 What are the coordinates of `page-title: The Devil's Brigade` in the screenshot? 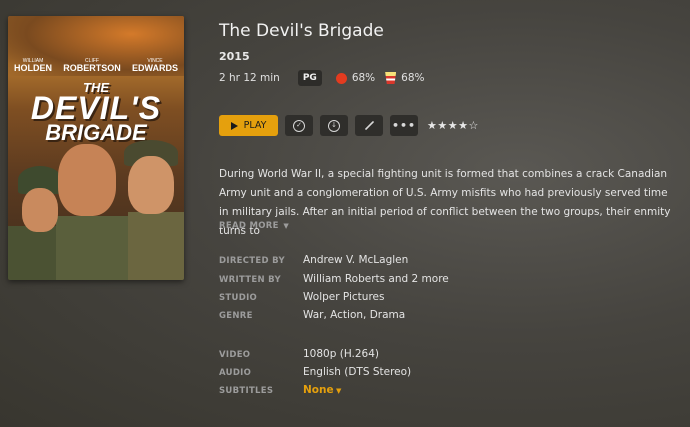 It's located at (301, 31).